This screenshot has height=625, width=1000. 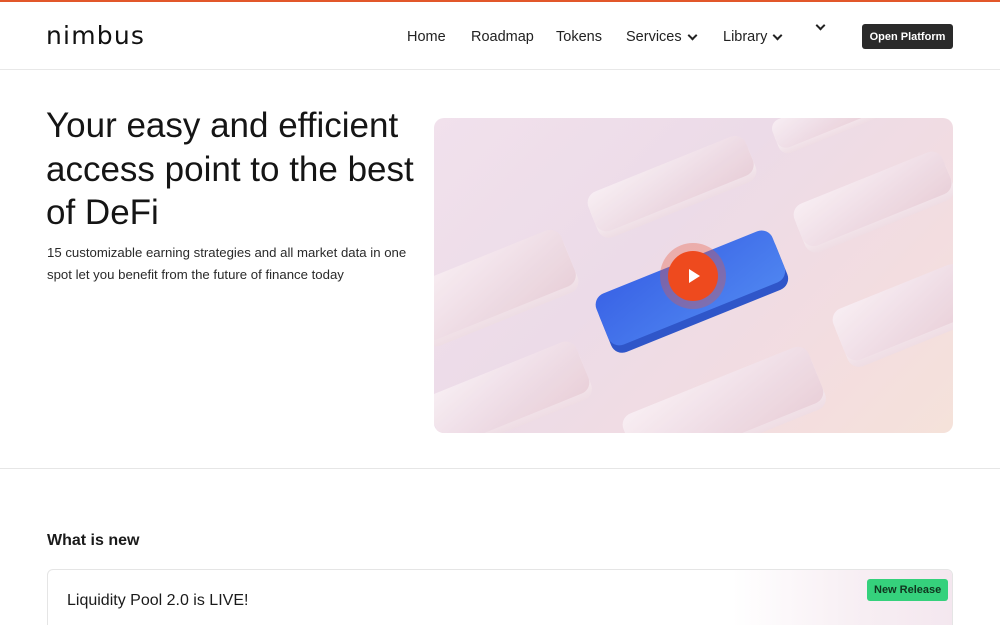 I want to click on nav-item-services: Services, so click(x=662, y=37).